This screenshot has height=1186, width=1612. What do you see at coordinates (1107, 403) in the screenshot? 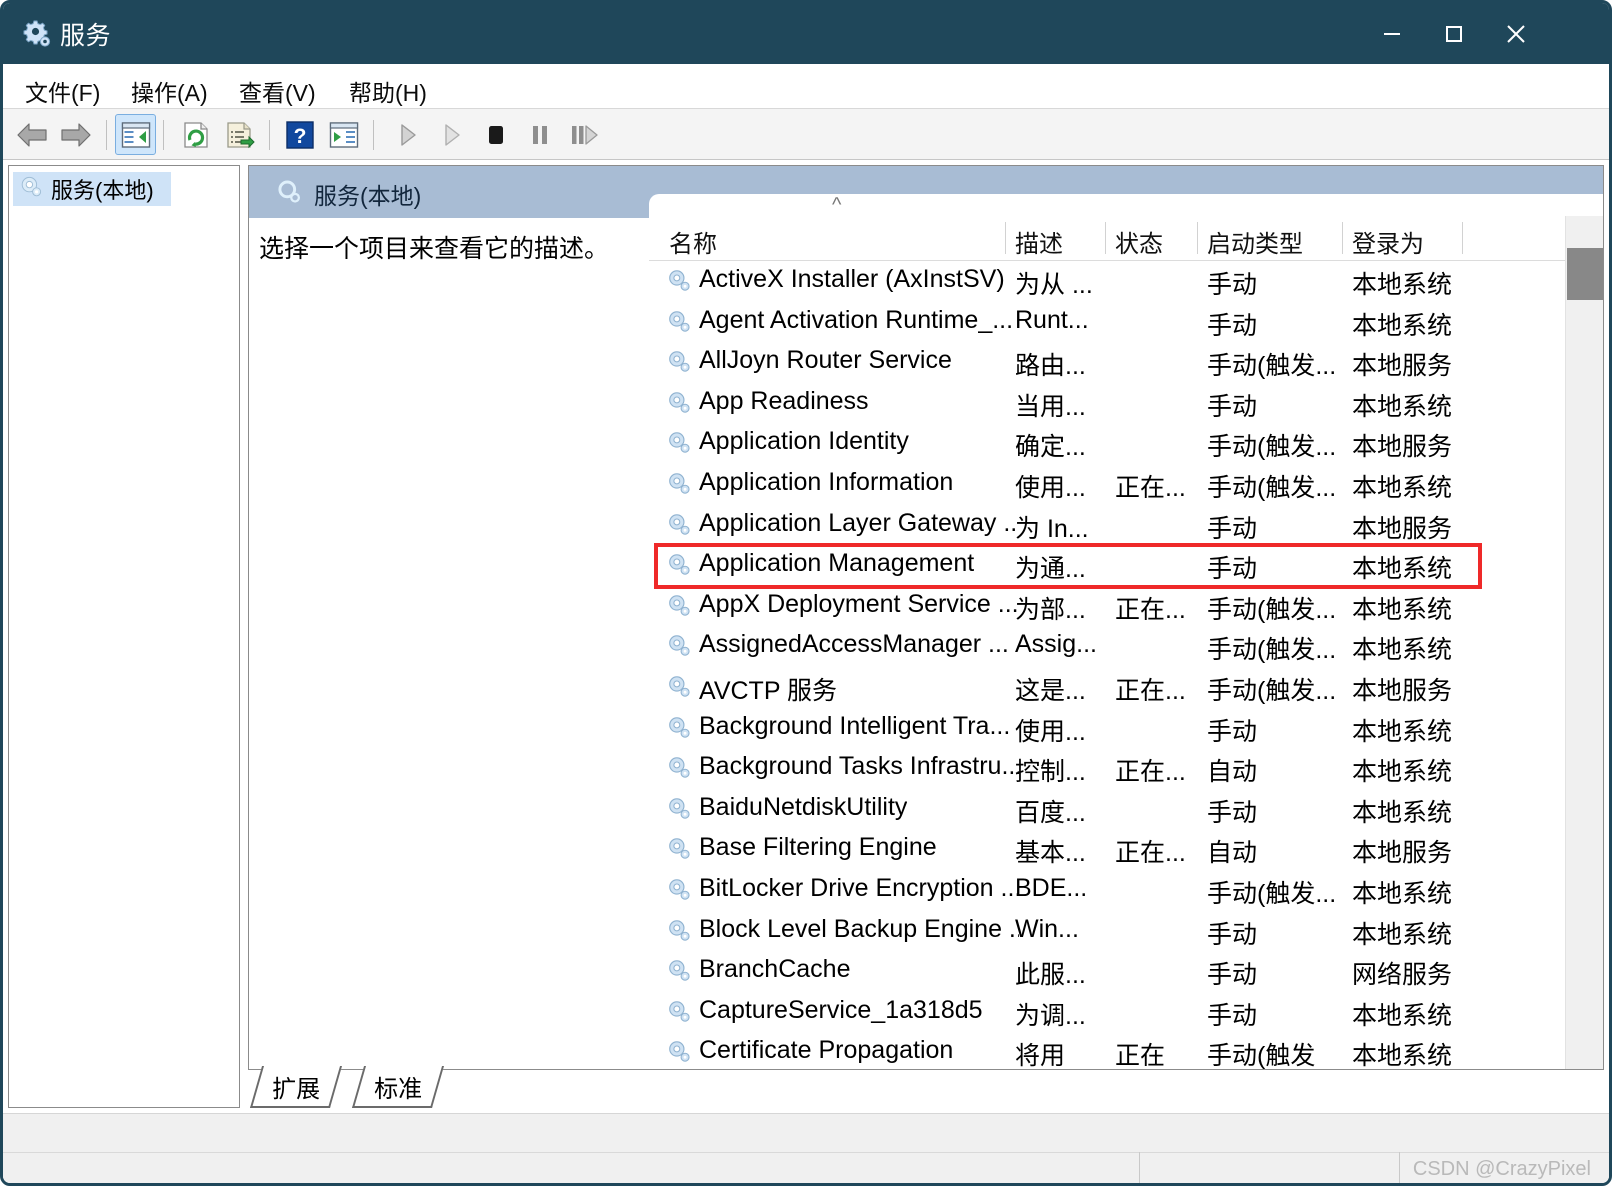
I see `table-row: App Readiness 当用... 手动 本地系统` at bounding box center [1107, 403].